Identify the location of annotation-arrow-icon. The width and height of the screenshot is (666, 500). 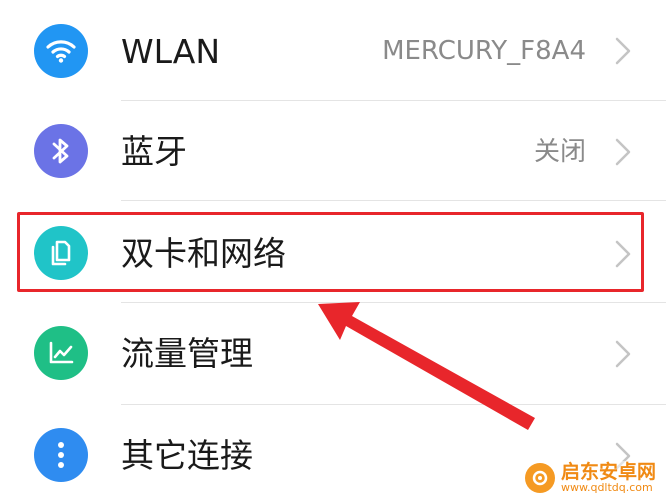
(426, 366).